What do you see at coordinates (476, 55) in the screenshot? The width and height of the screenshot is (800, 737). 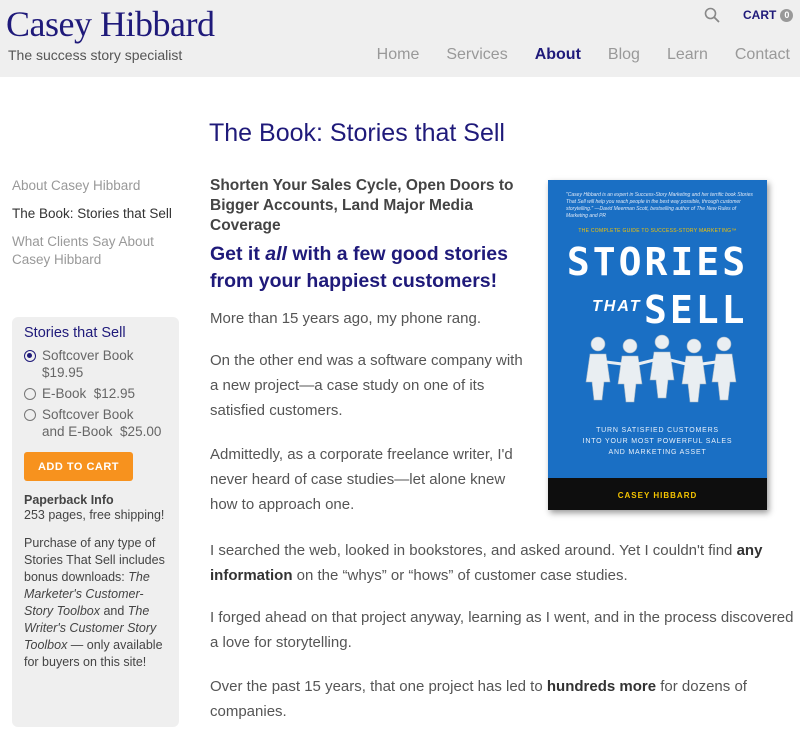 I see `nav-services: Services` at bounding box center [476, 55].